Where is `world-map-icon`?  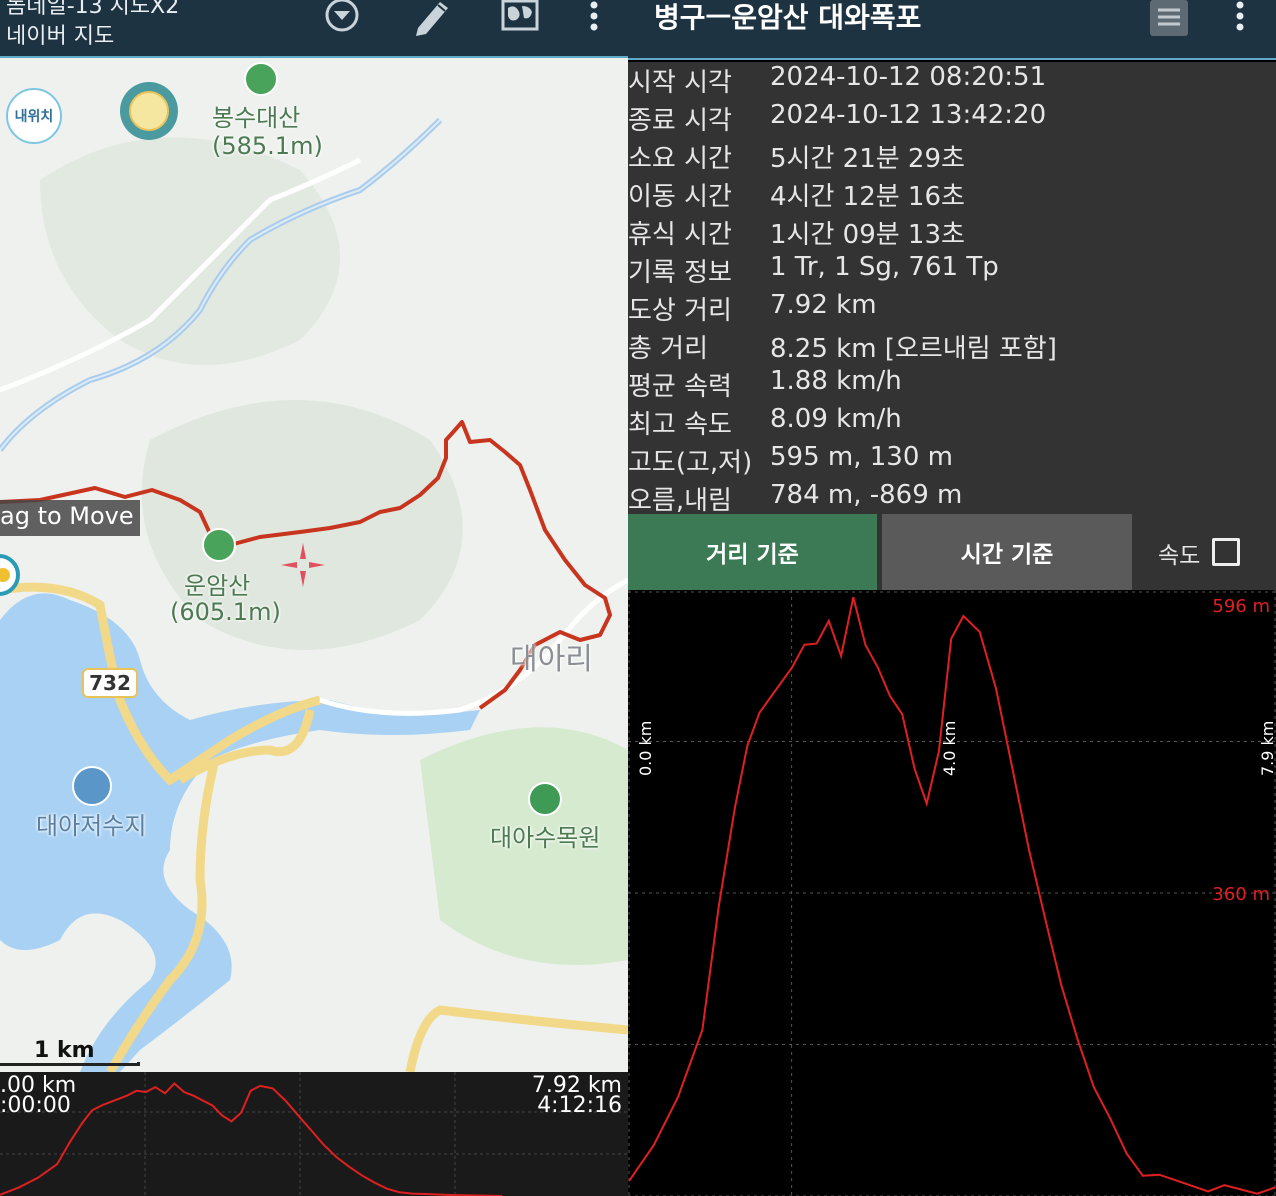
world-map-icon is located at coordinates (520, 18).